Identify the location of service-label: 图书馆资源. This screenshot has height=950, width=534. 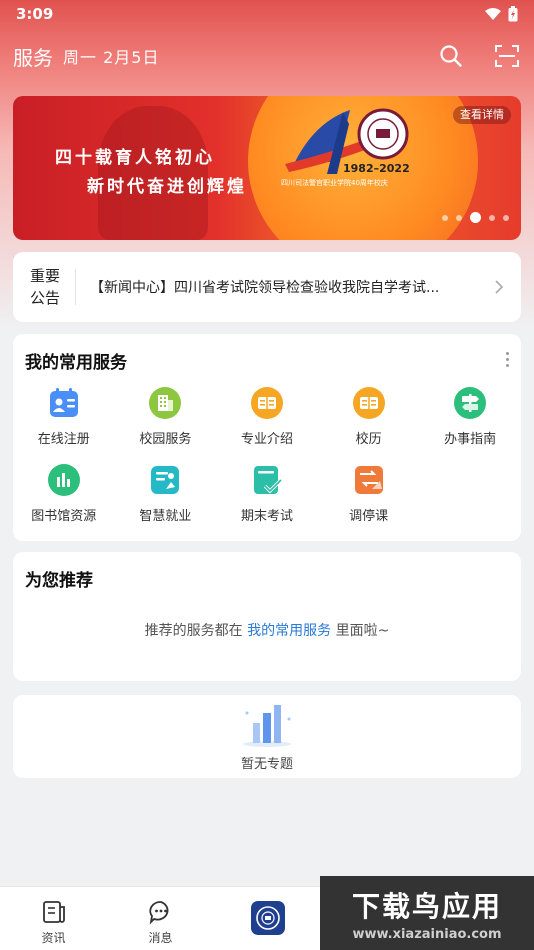
(64, 516).